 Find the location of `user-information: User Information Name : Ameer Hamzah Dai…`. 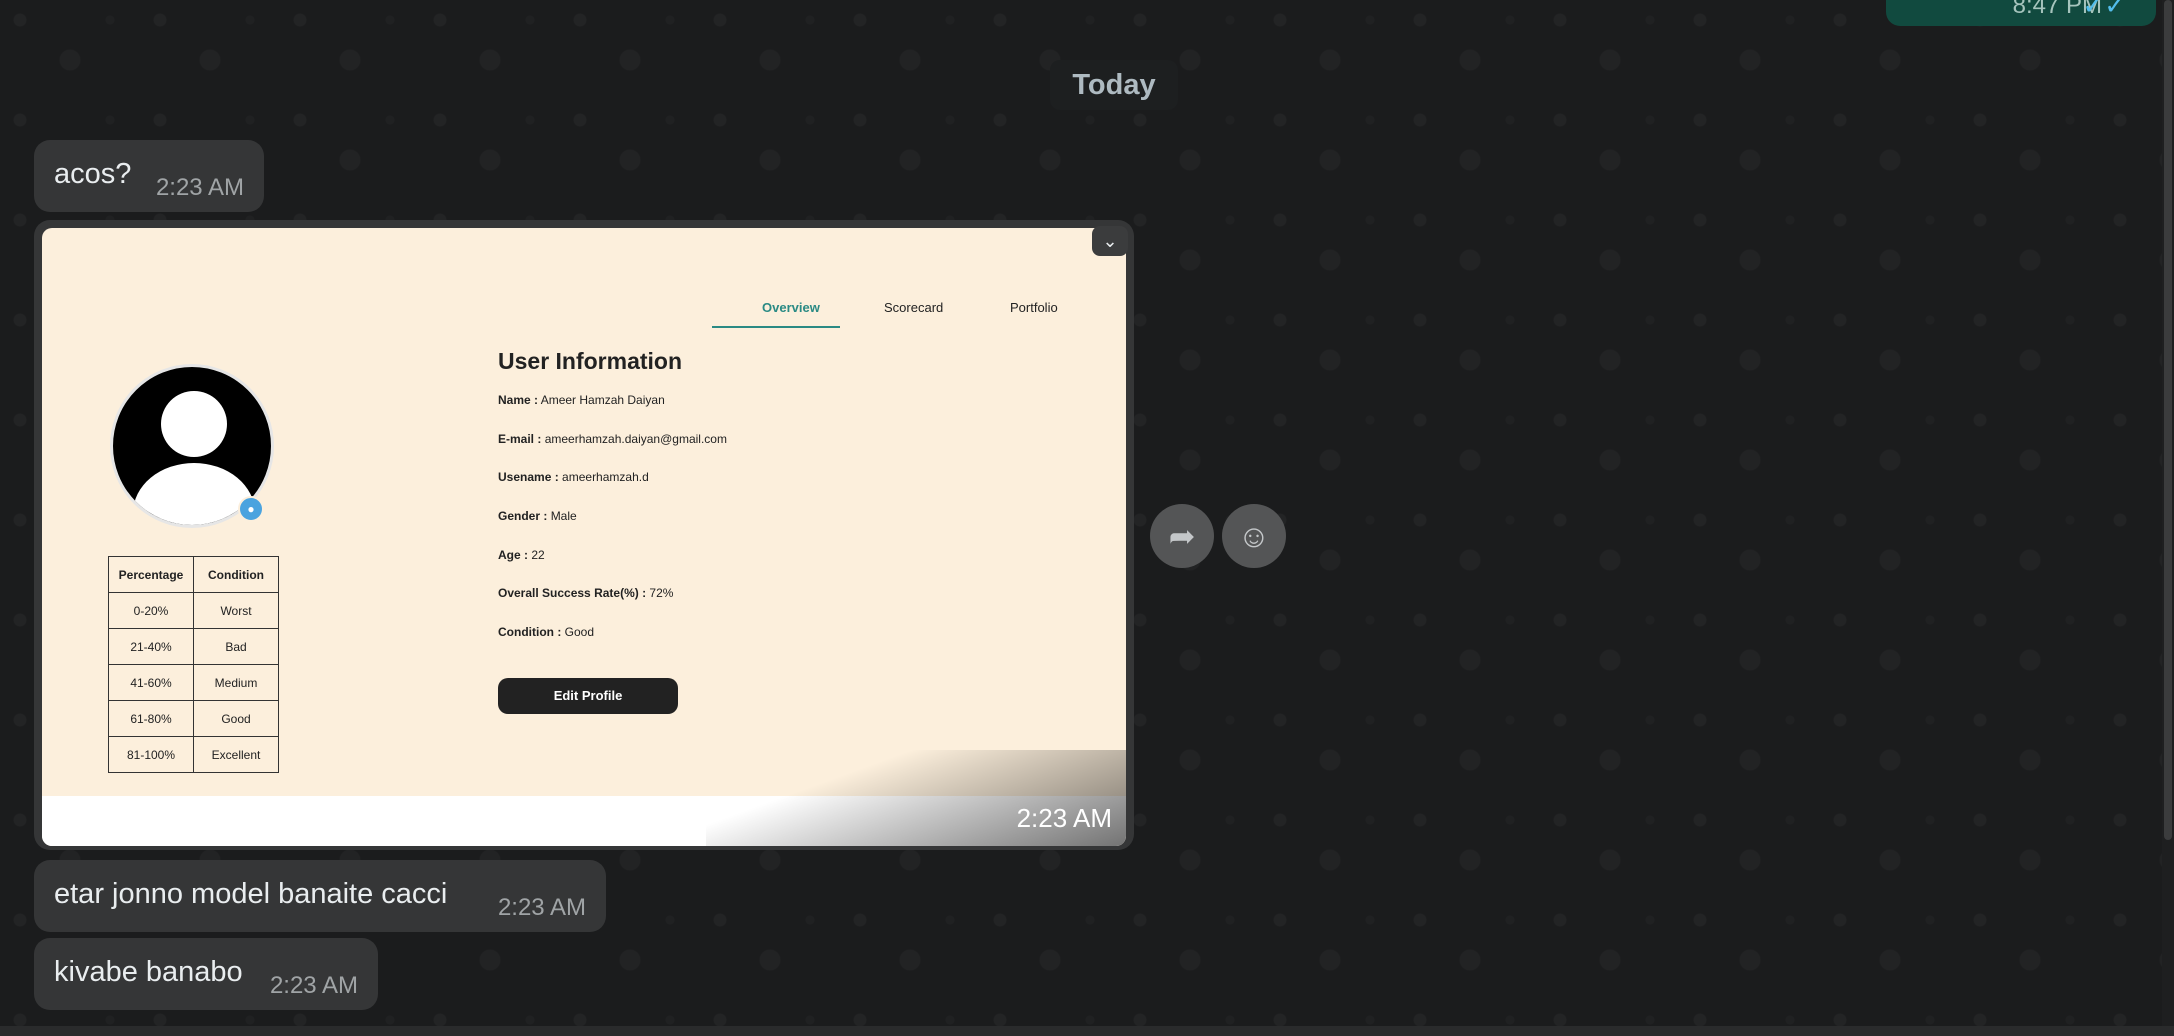

user-information: User Information Name : Ameer Hamzah Dai… is located at coordinates (612, 506).